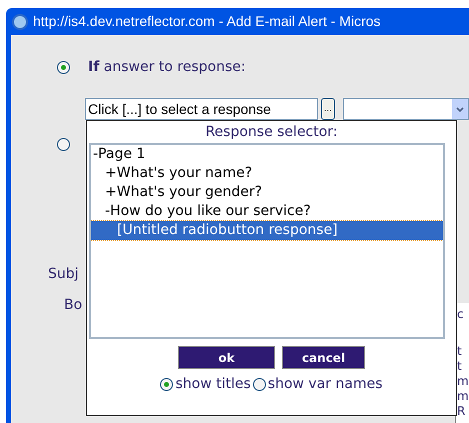  Describe the element at coordinates (73, 305) in the screenshot. I see `form-label: Bo` at that location.